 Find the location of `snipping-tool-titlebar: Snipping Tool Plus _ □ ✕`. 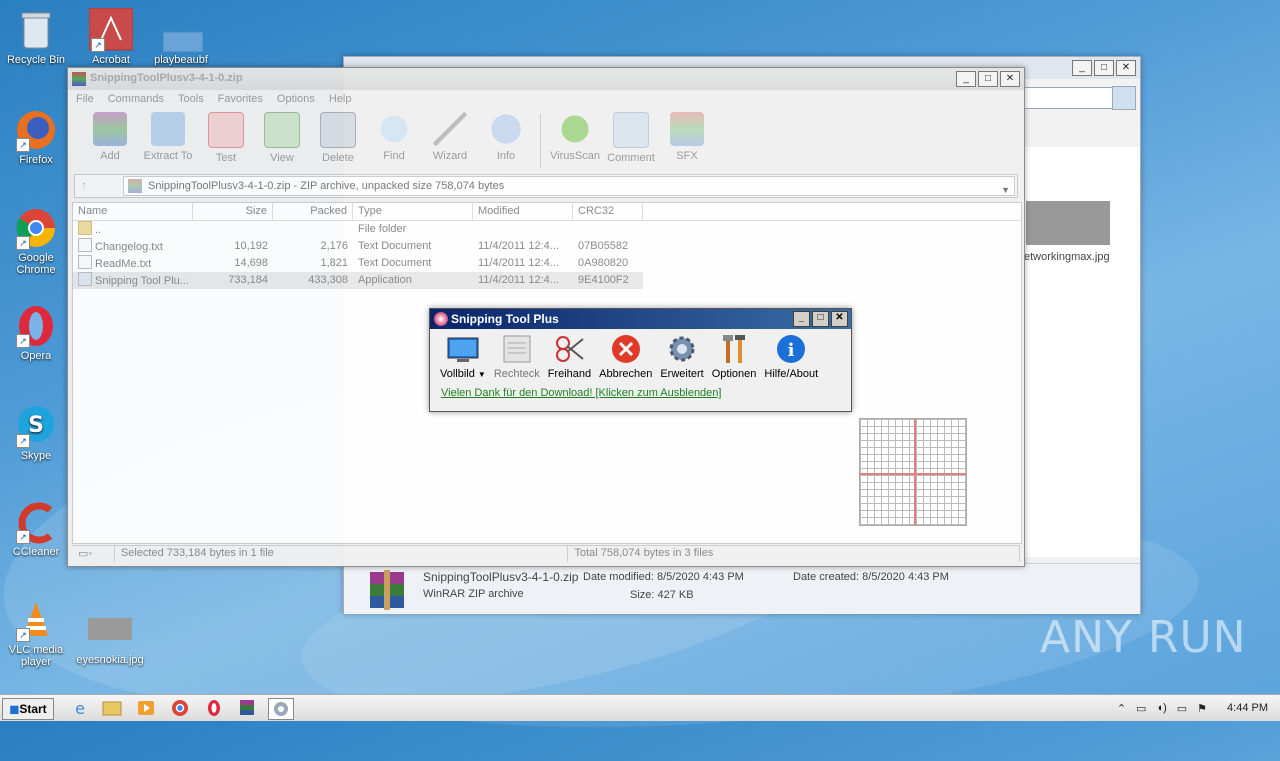

snipping-tool-titlebar: Snipping Tool Plus _ □ ✕ is located at coordinates (640, 319).